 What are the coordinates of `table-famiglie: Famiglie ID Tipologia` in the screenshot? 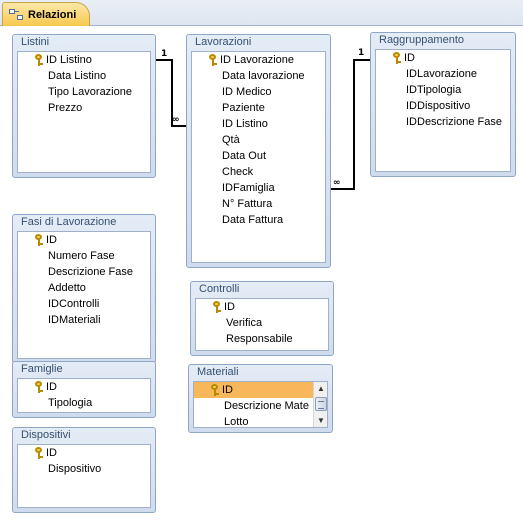 It's located at (84, 389).